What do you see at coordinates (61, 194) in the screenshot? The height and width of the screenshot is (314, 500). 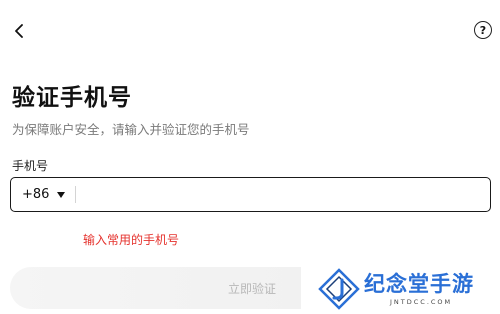 I see `caret-down-icon` at bounding box center [61, 194].